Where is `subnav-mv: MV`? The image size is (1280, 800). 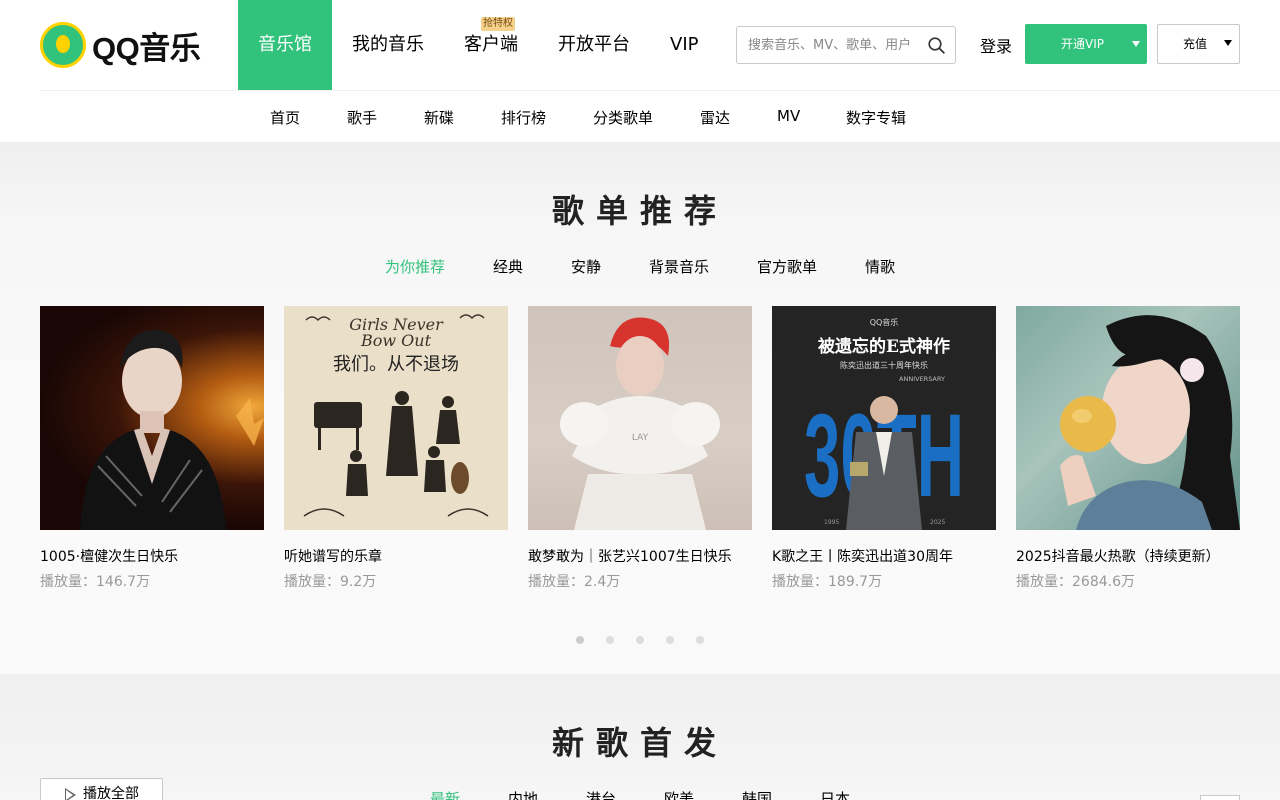 subnav-mv: MV is located at coordinates (788, 116).